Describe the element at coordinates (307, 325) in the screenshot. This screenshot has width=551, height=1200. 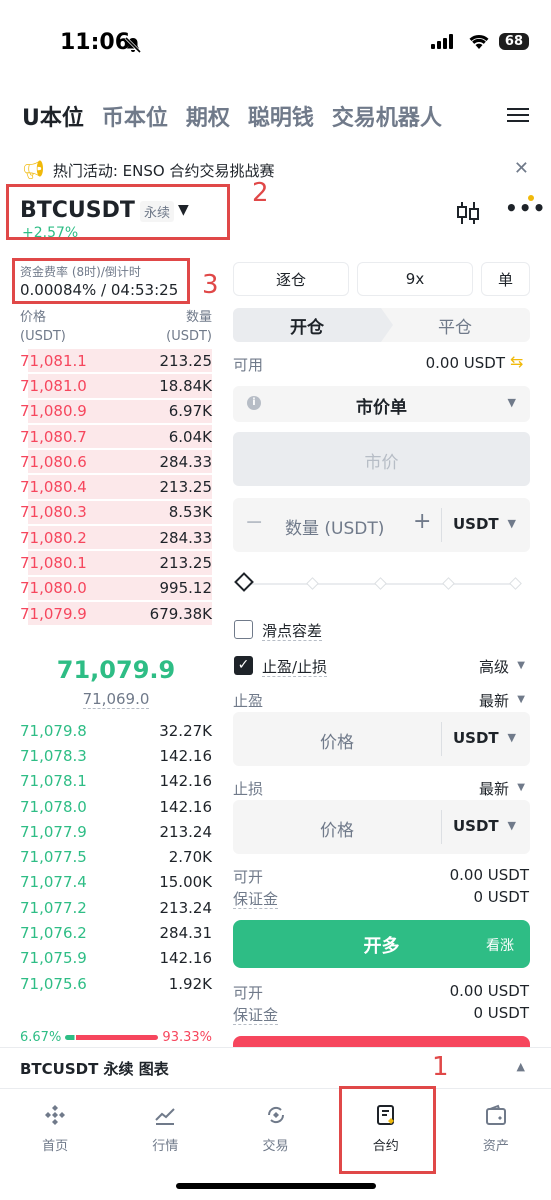
I see `tab-open: 开仓` at that location.